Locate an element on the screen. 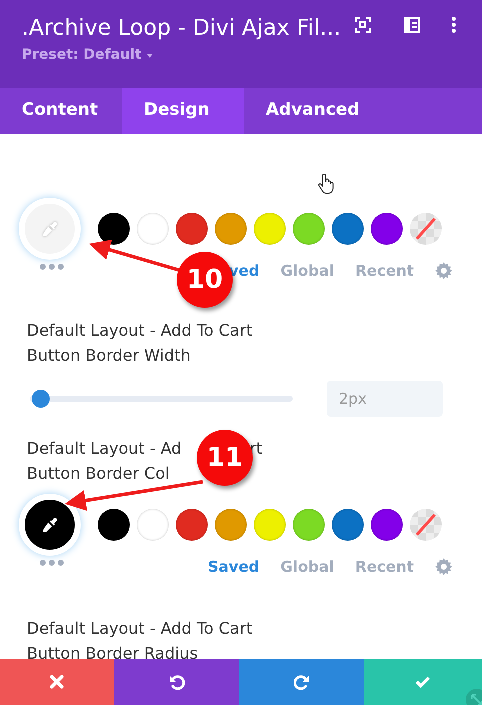 The height and width of the screenshot is (705, 482). slider-thumb is located at coordinates (41, 399).